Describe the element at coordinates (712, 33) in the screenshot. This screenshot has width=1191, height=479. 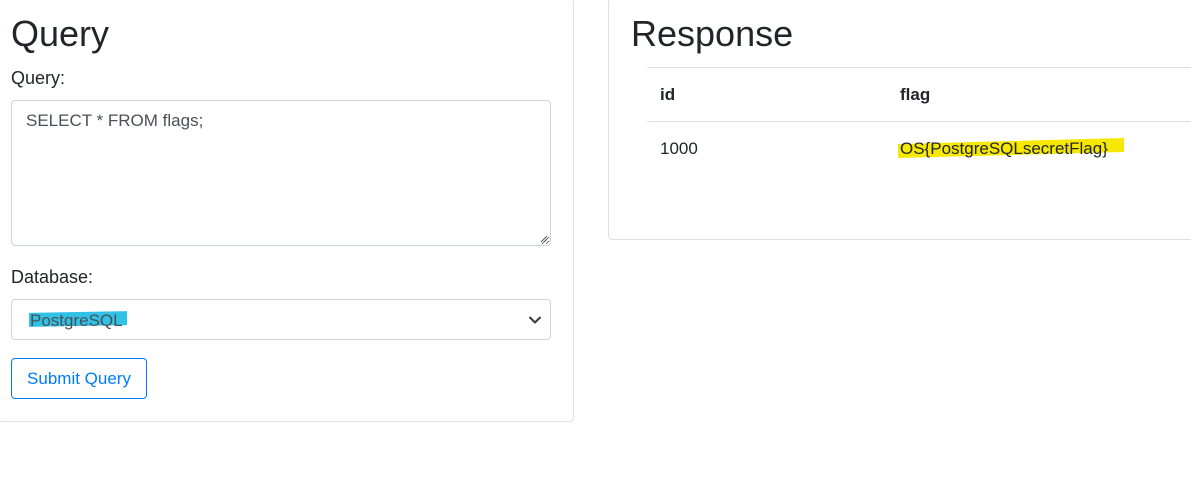
I see `response-panel-title: Response` at that location.